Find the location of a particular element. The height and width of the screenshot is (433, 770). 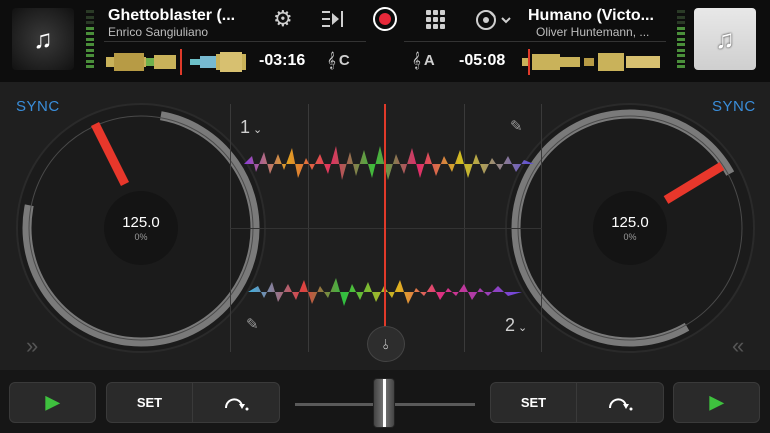

right-remaining-time: -05:08 is located at coordinates (482, 60).